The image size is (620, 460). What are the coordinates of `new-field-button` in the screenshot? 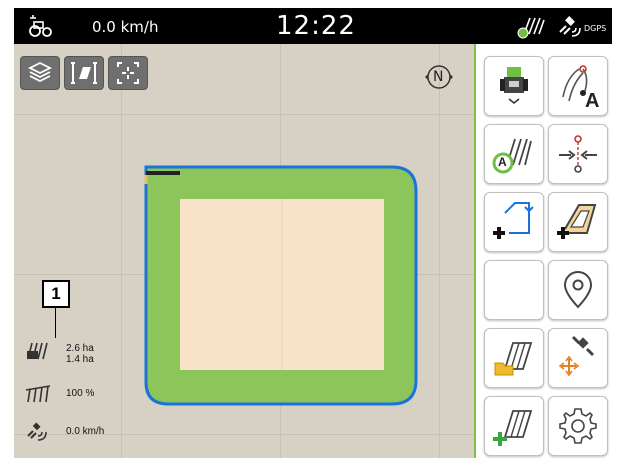 It's located at (514, 426).